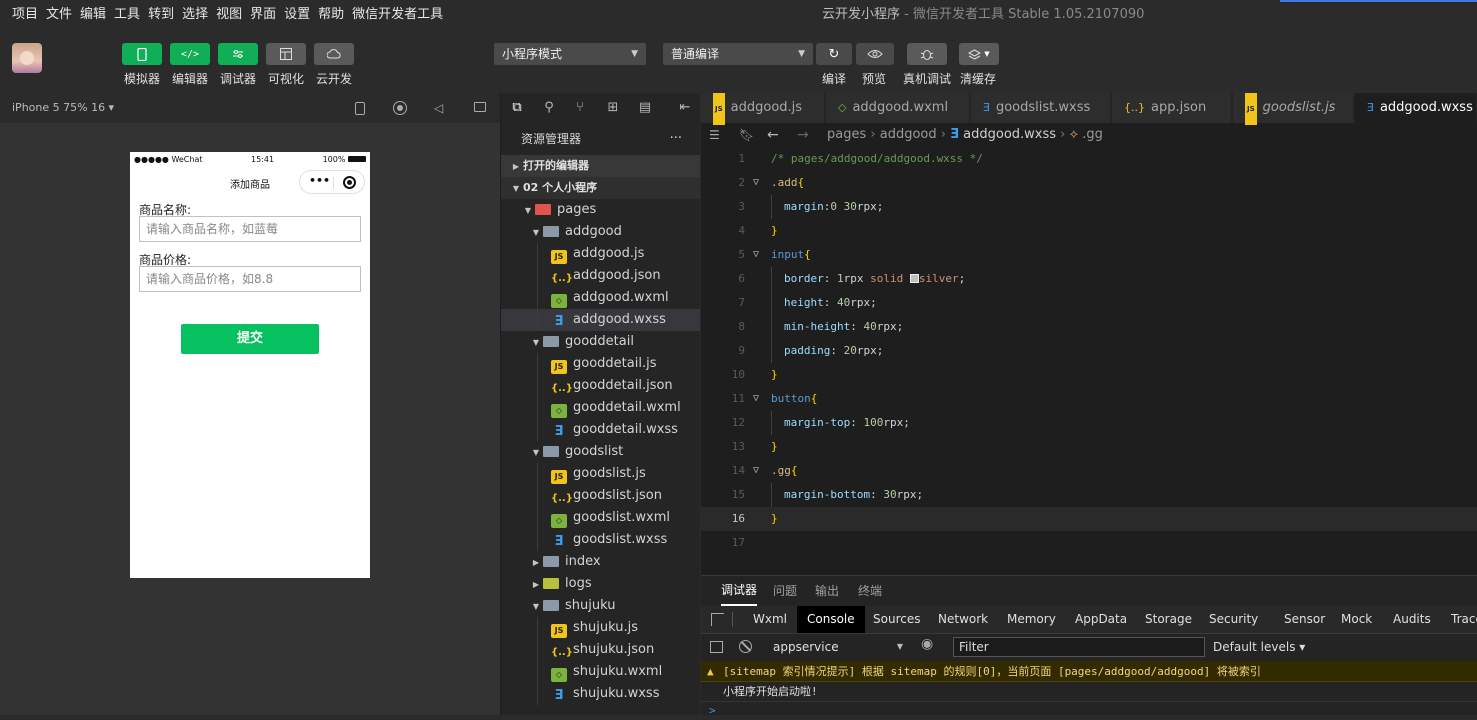 This screenshot has width=1477, height=720. What do you see at coordinates (349, 182) in the screenshot?
I see `close-target-icon` at bounding box center [349, 182].